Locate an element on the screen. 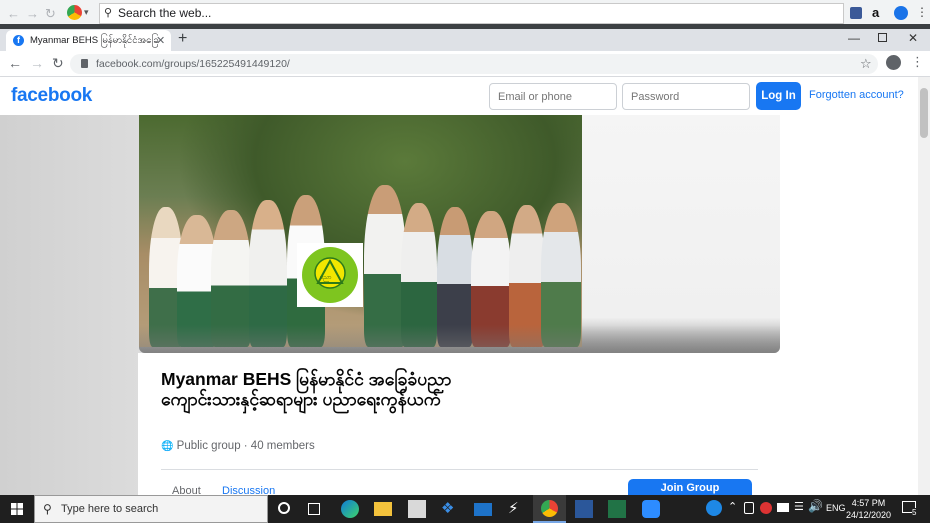 The width and height of the screenshot is (930, 523). profile-avatar-icon is located at coordinates (893, 62).